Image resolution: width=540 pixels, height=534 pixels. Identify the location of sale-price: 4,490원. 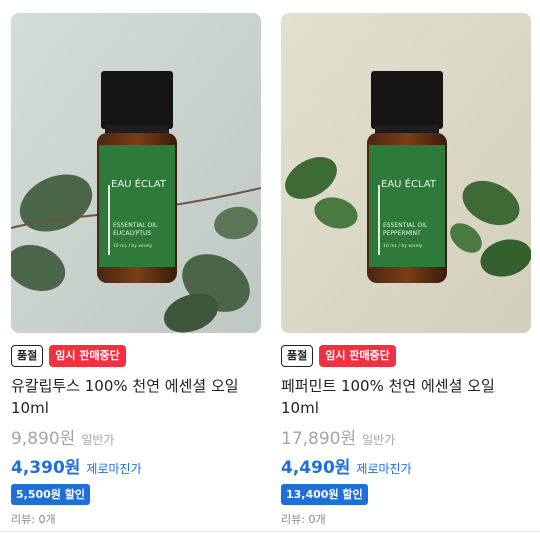
(316, 468).